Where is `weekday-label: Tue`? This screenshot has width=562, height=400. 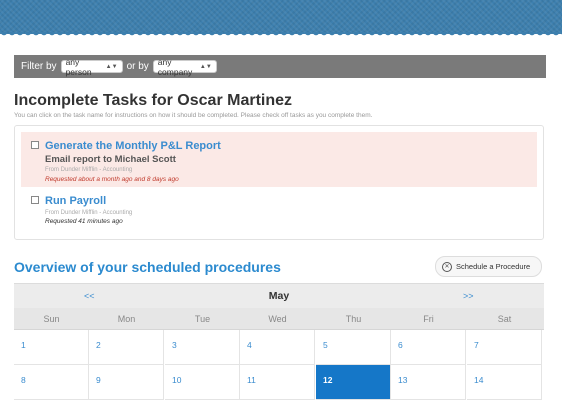 weekday-label: Tue is located at coordinates (202, 319).